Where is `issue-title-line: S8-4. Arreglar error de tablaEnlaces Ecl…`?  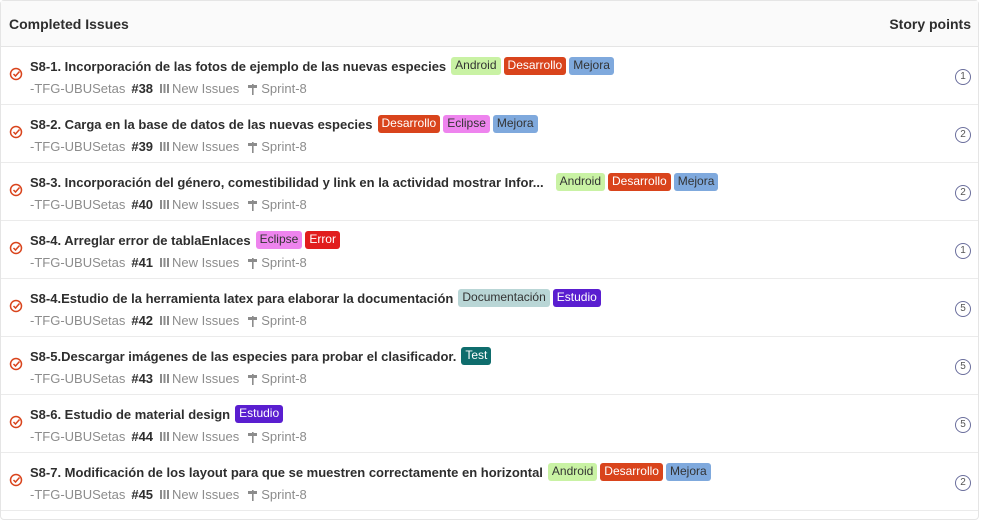 issue-title-line: S8-4. Arreglar error de tablaEnlaces Ecl… is located at coordinates (186, 240).